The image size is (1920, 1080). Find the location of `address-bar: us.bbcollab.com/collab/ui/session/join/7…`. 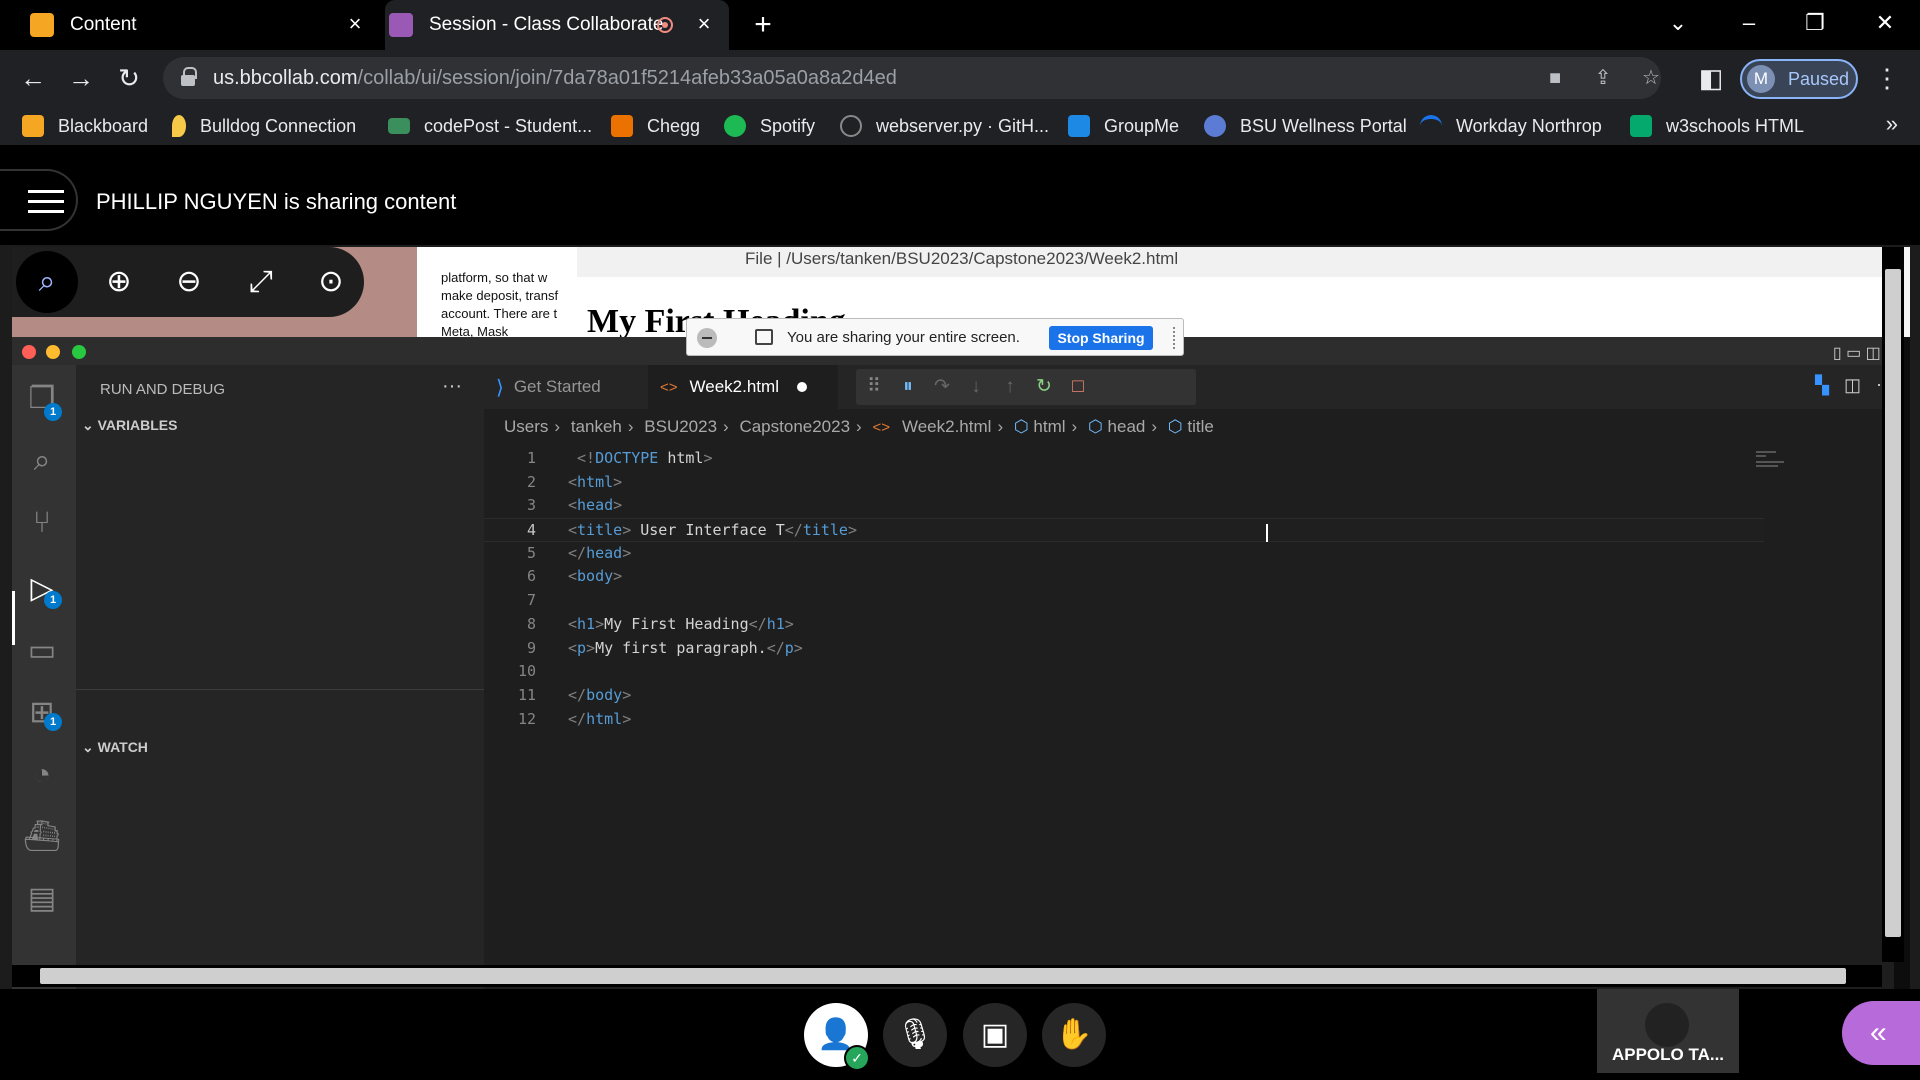

address-bar: us.bbcollab.com/collab/ui/session/join/7… is located at coordinates (912, 78).